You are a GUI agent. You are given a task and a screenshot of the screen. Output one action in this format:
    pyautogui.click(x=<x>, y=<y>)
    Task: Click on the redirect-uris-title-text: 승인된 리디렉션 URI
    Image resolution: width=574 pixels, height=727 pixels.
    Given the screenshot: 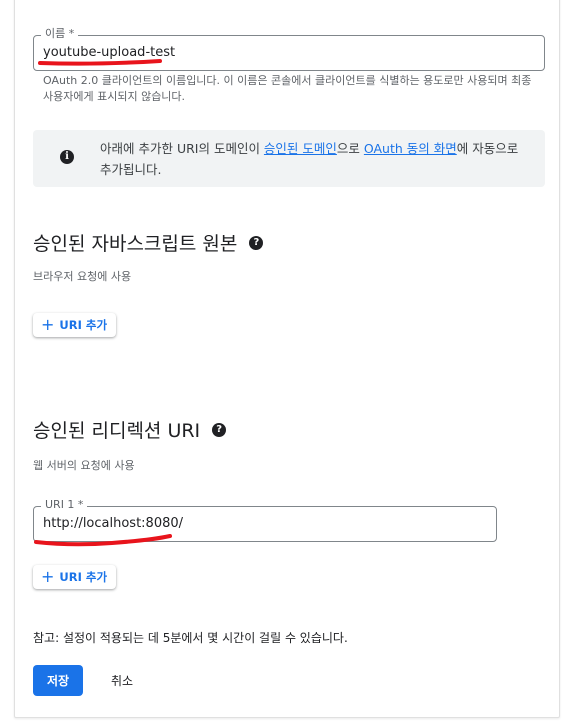 What is the action you would take?
    pyautogui.click(x=117, y=431)
    